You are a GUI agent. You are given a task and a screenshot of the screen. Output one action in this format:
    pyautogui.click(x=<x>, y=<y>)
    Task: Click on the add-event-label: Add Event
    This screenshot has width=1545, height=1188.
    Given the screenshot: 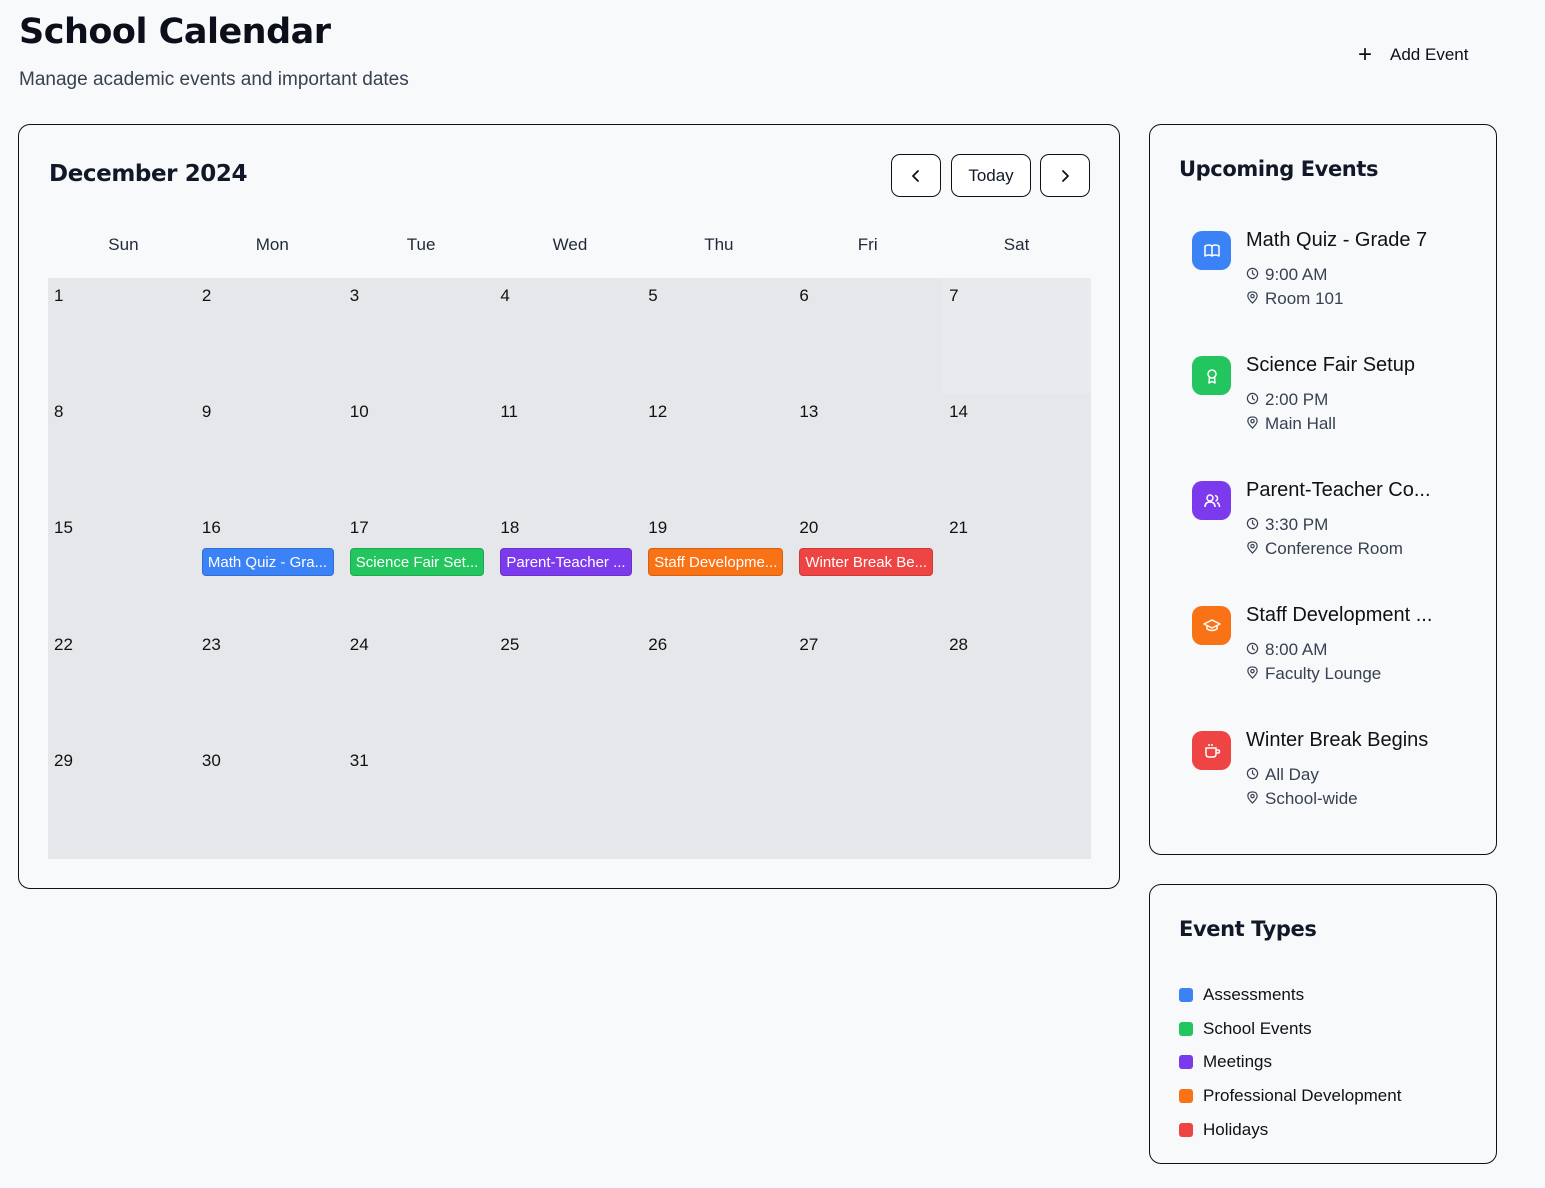 What is the action you would take?
    pyautogui.click(x=1429, y=54)
    